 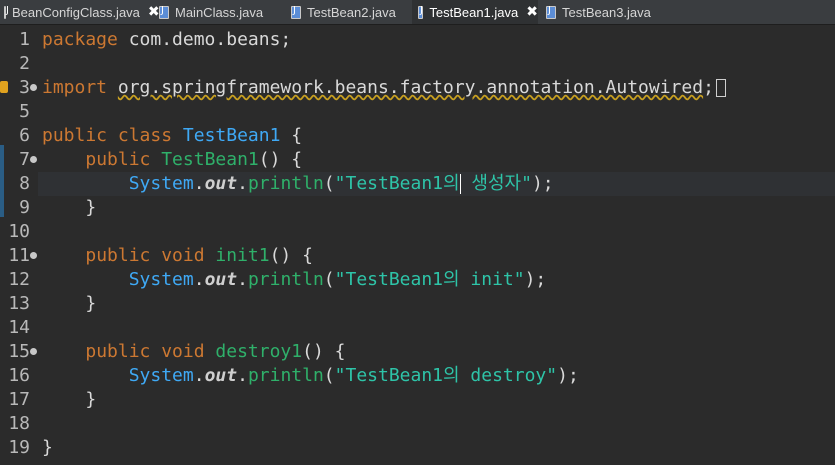 What do you see at coordinates (417, 136) in the screenshot?
I see `code-line: 6 public class TestBean1 {` at bounding box center [417, 136].